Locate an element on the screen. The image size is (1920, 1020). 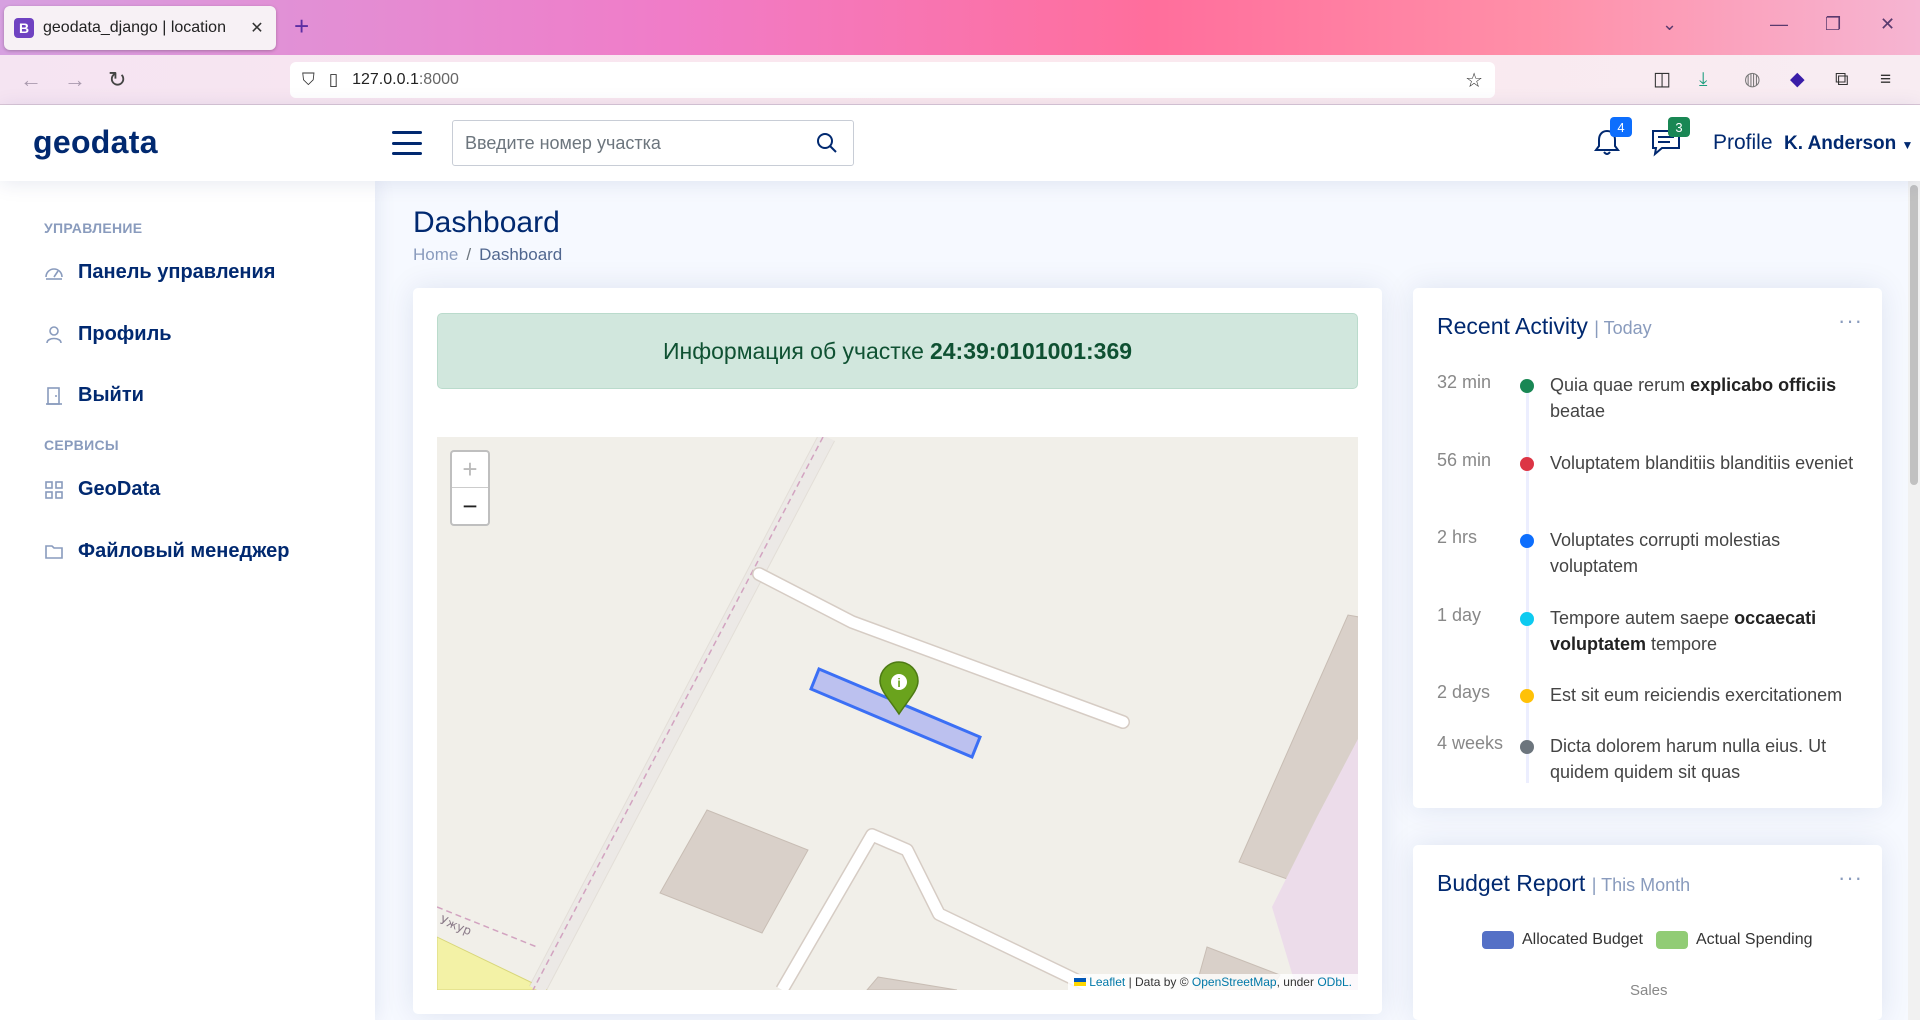
reload-icon: ↻ is located at coordinates (117, 80).